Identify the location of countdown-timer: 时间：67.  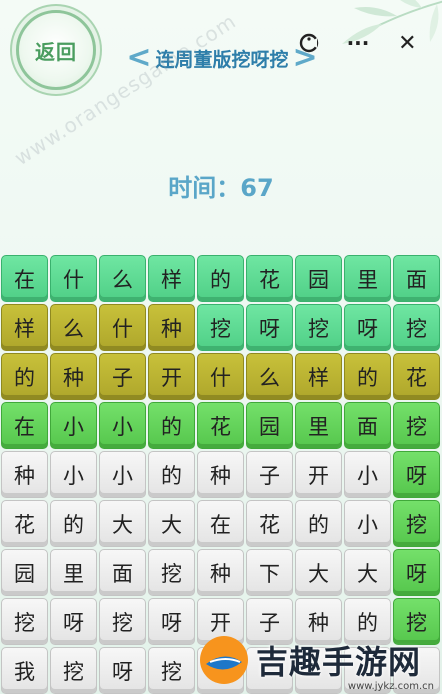
(221, 188).